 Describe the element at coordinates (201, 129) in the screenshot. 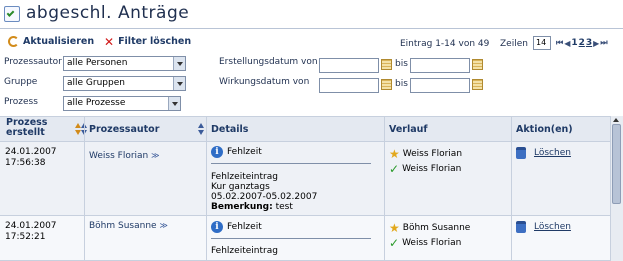

I see `sort-icon` at that location.